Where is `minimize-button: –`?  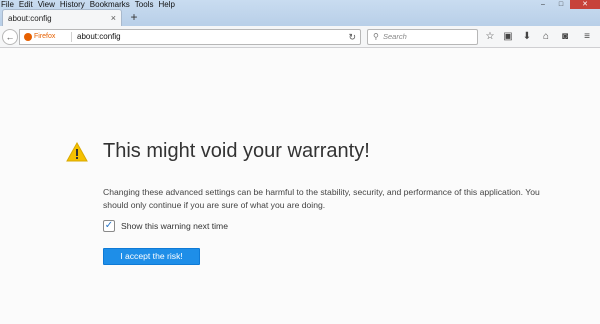
minimize-button: – is located at coordinates (543, 4).